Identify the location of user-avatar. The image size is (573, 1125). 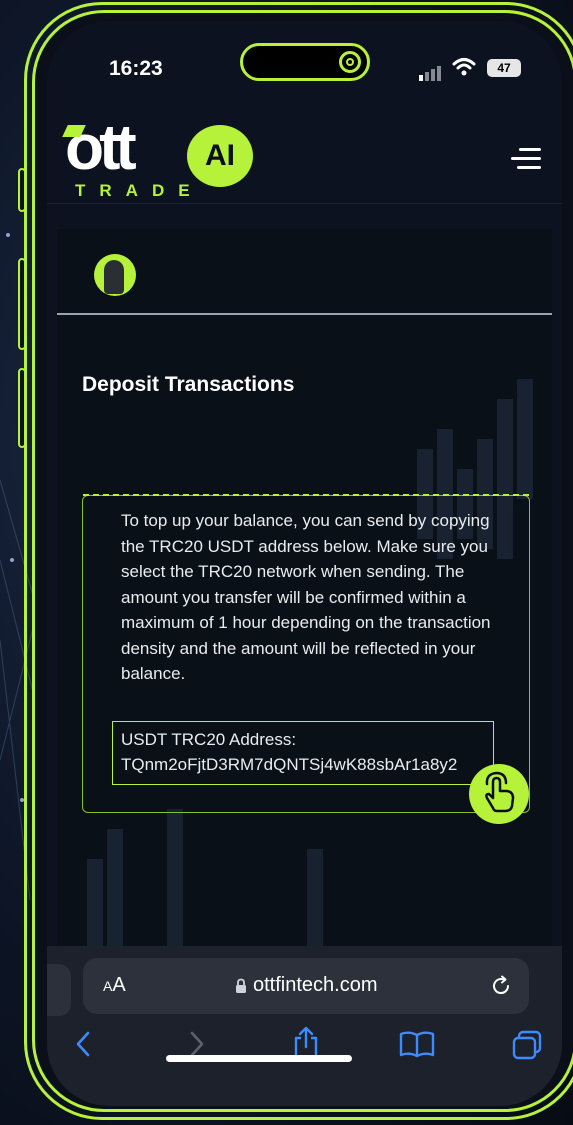
(115, 275).